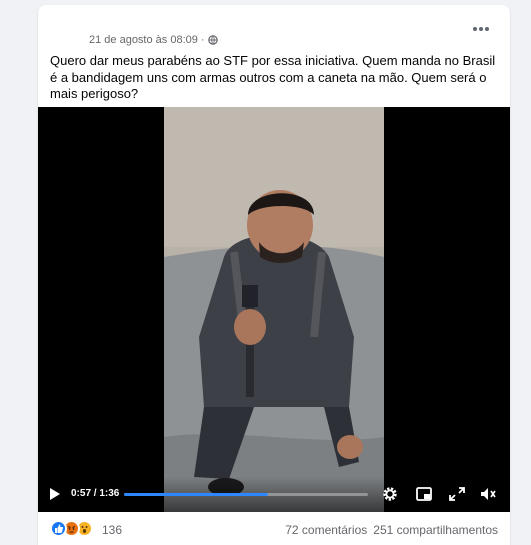 This screenshot has width=531, height=545. Describe the element at coordinates (71, 528) in the screenshot. I see `reactions-summary` at that location.